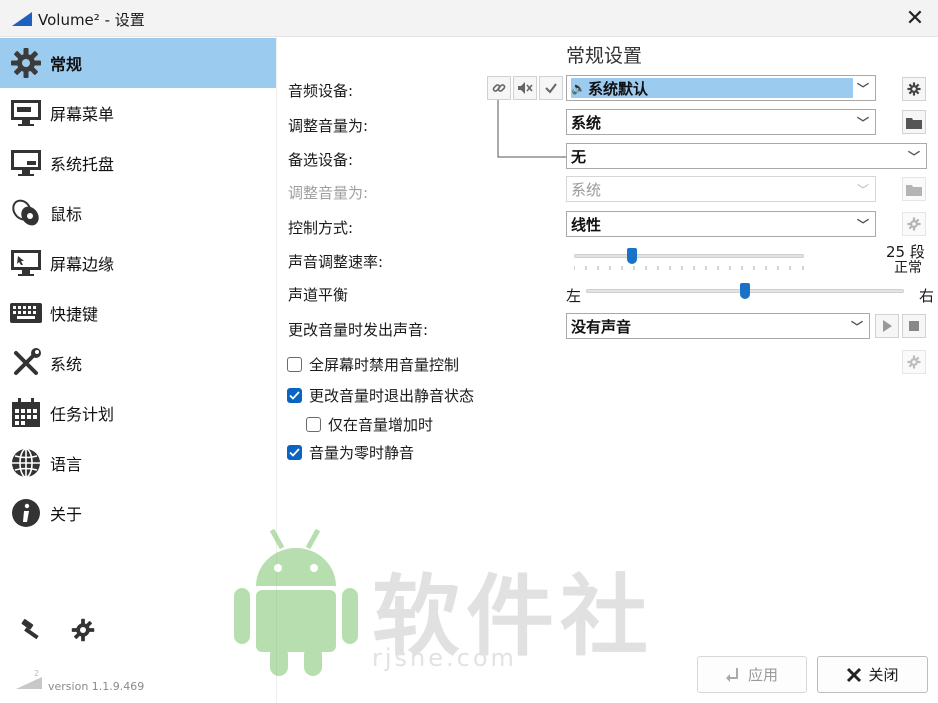 This screenshot has height=703, width=938. I want to click on keyboard-icon, so click(26, 313).